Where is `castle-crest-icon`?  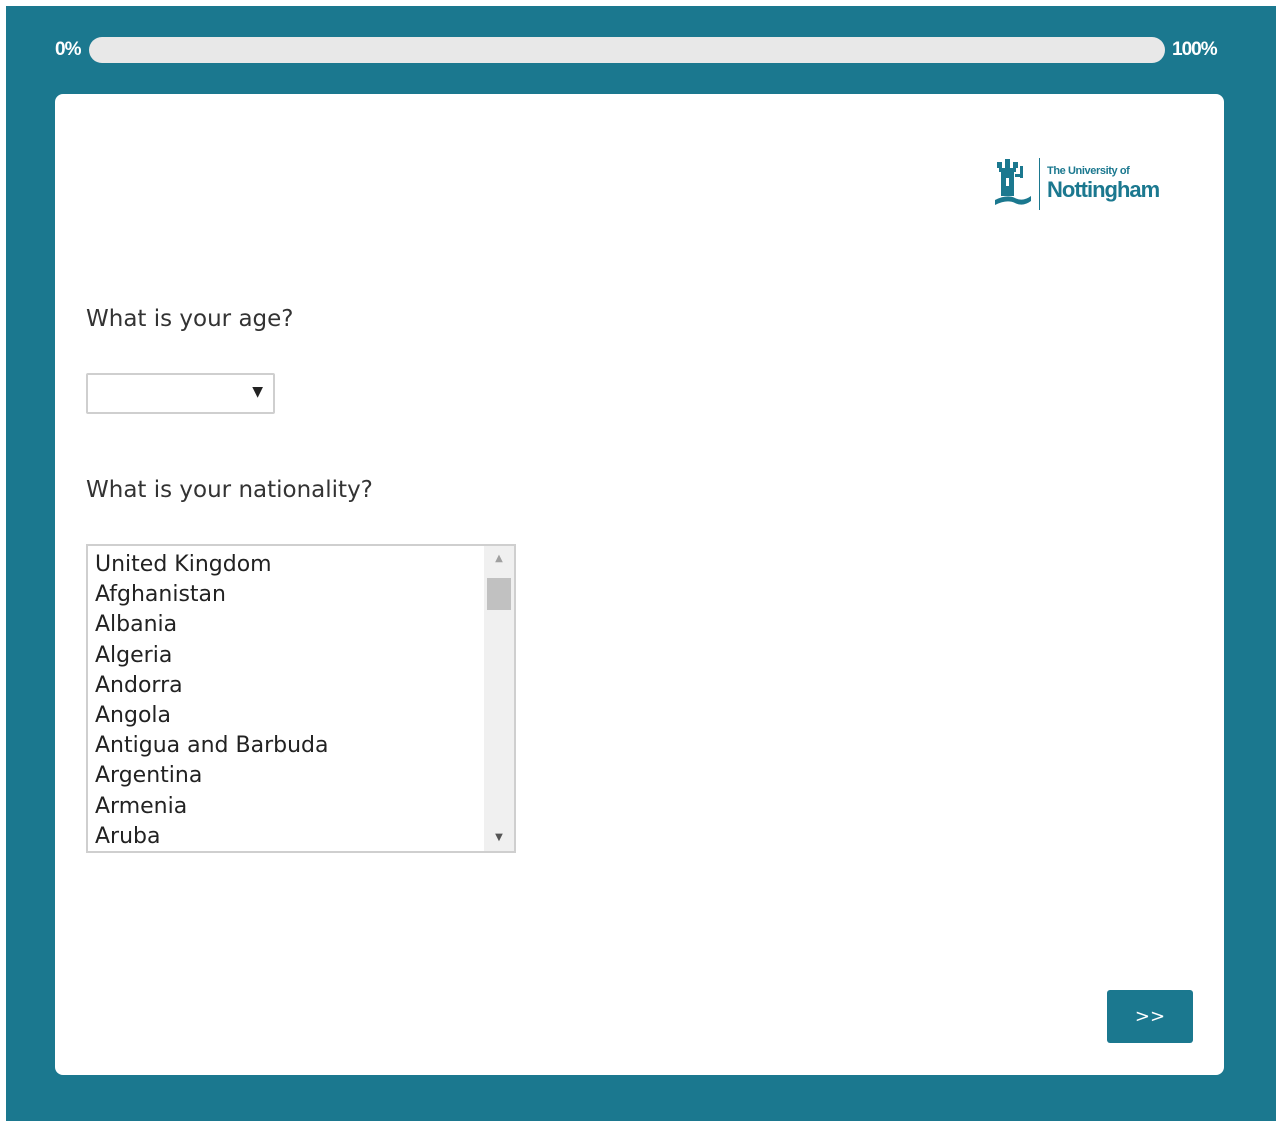
castle-crest-icon is located at coordinates (1013, 182).